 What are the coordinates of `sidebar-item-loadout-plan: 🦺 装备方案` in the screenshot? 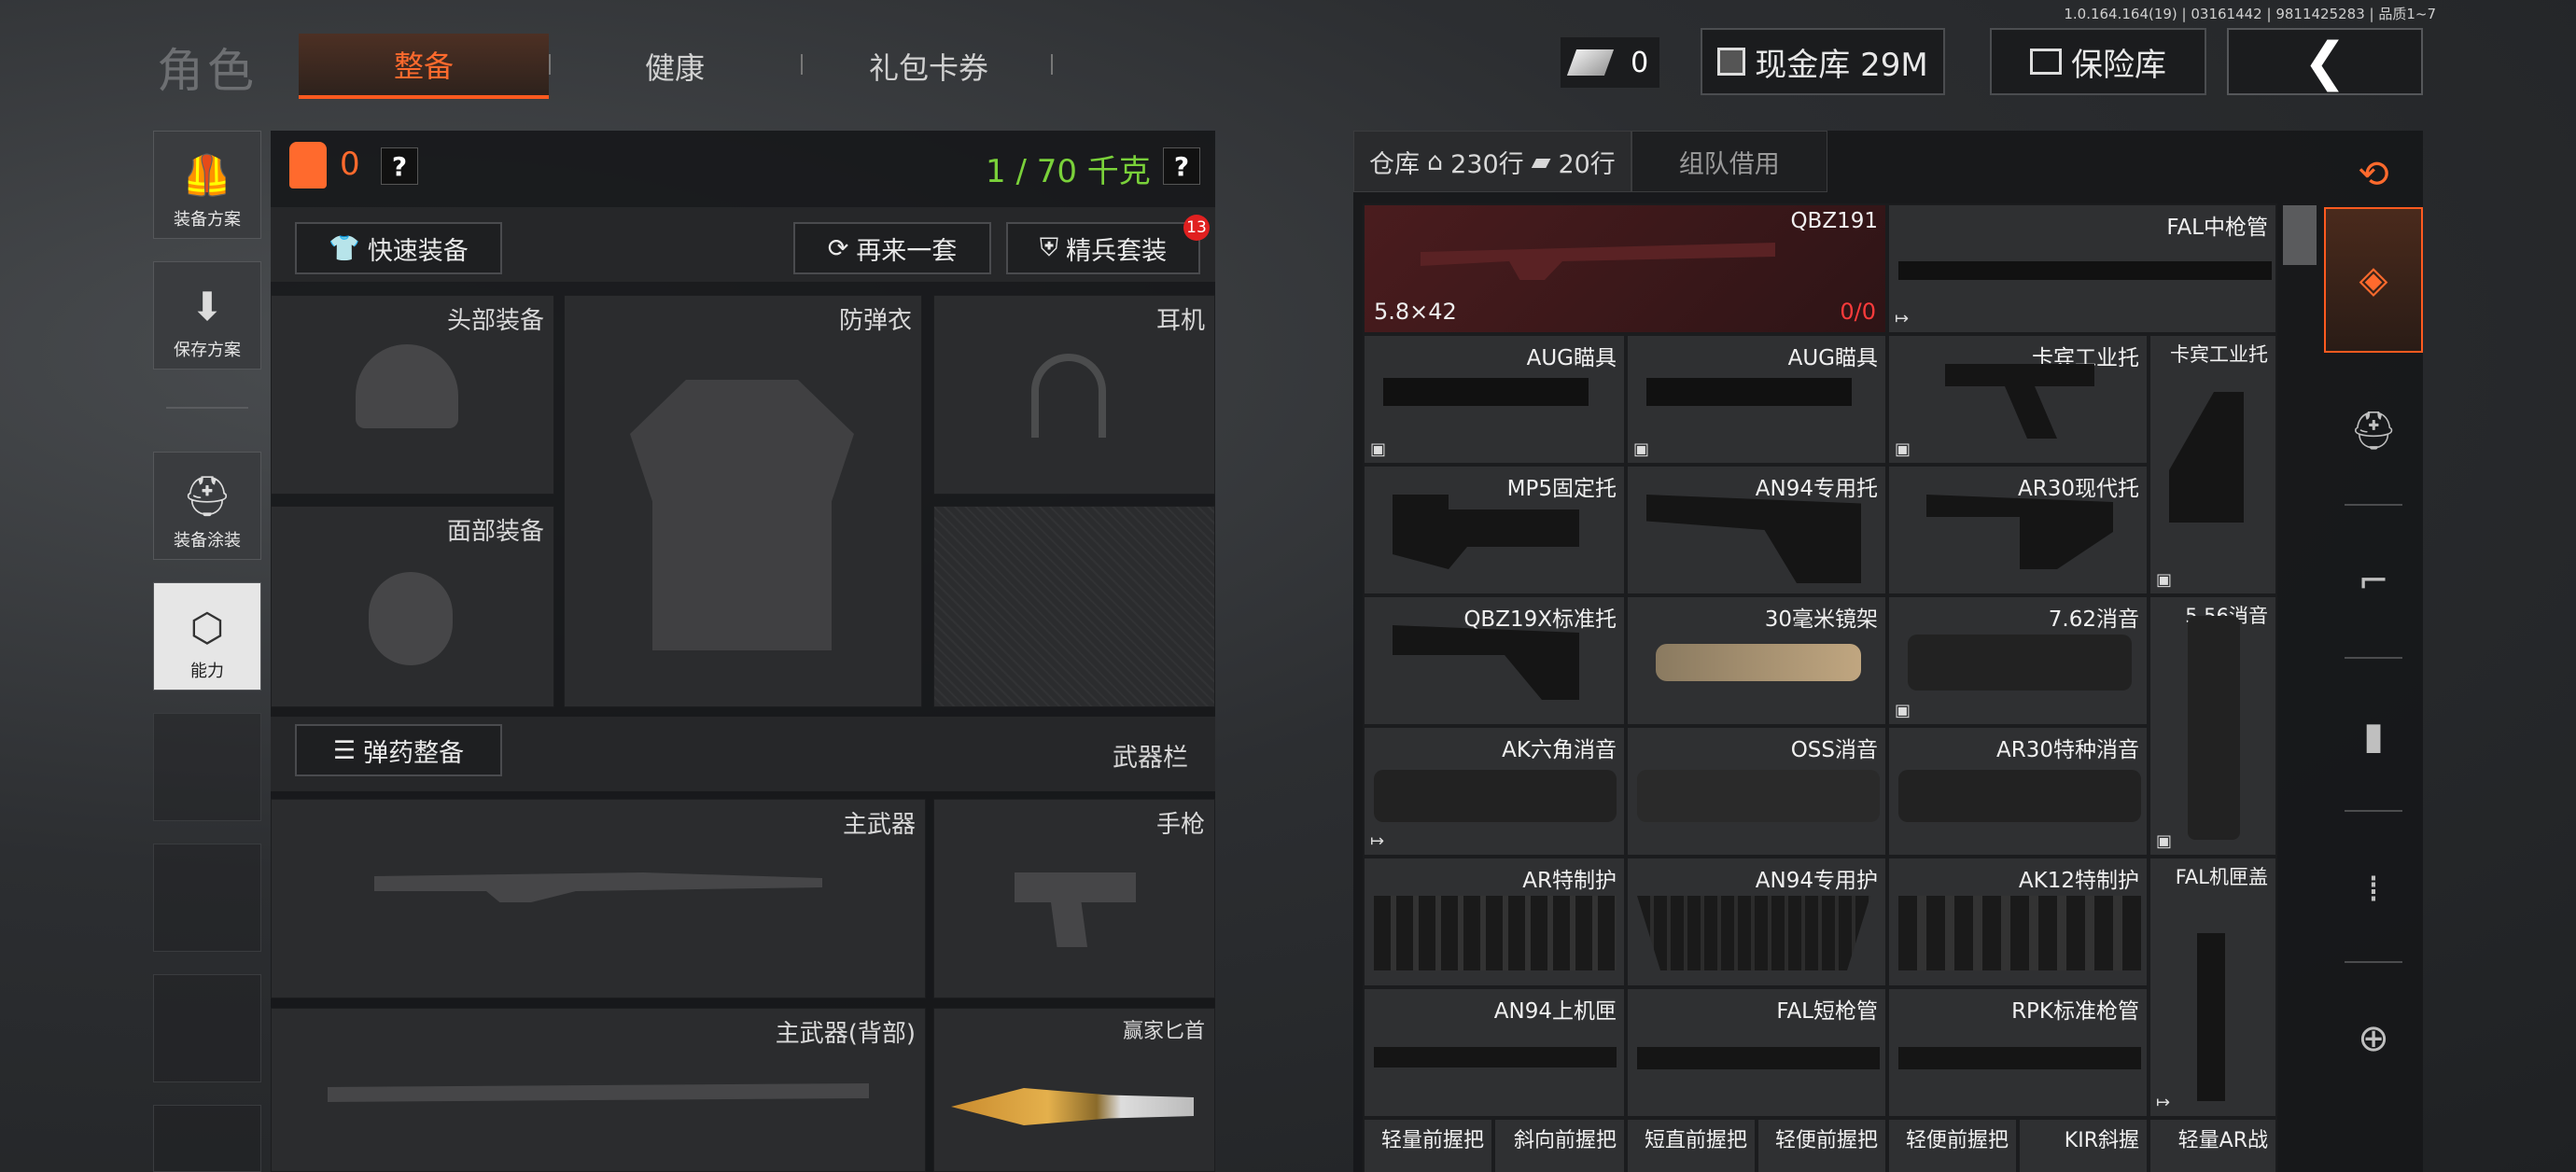 It's located at (207, 185).